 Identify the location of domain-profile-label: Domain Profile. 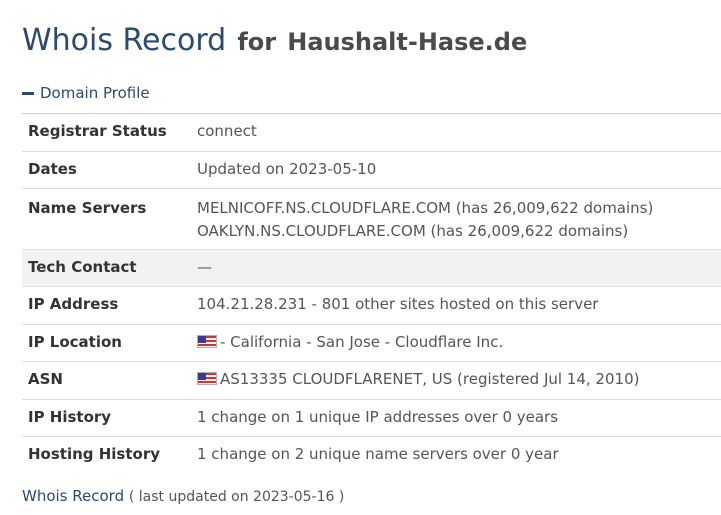
(95, 93).